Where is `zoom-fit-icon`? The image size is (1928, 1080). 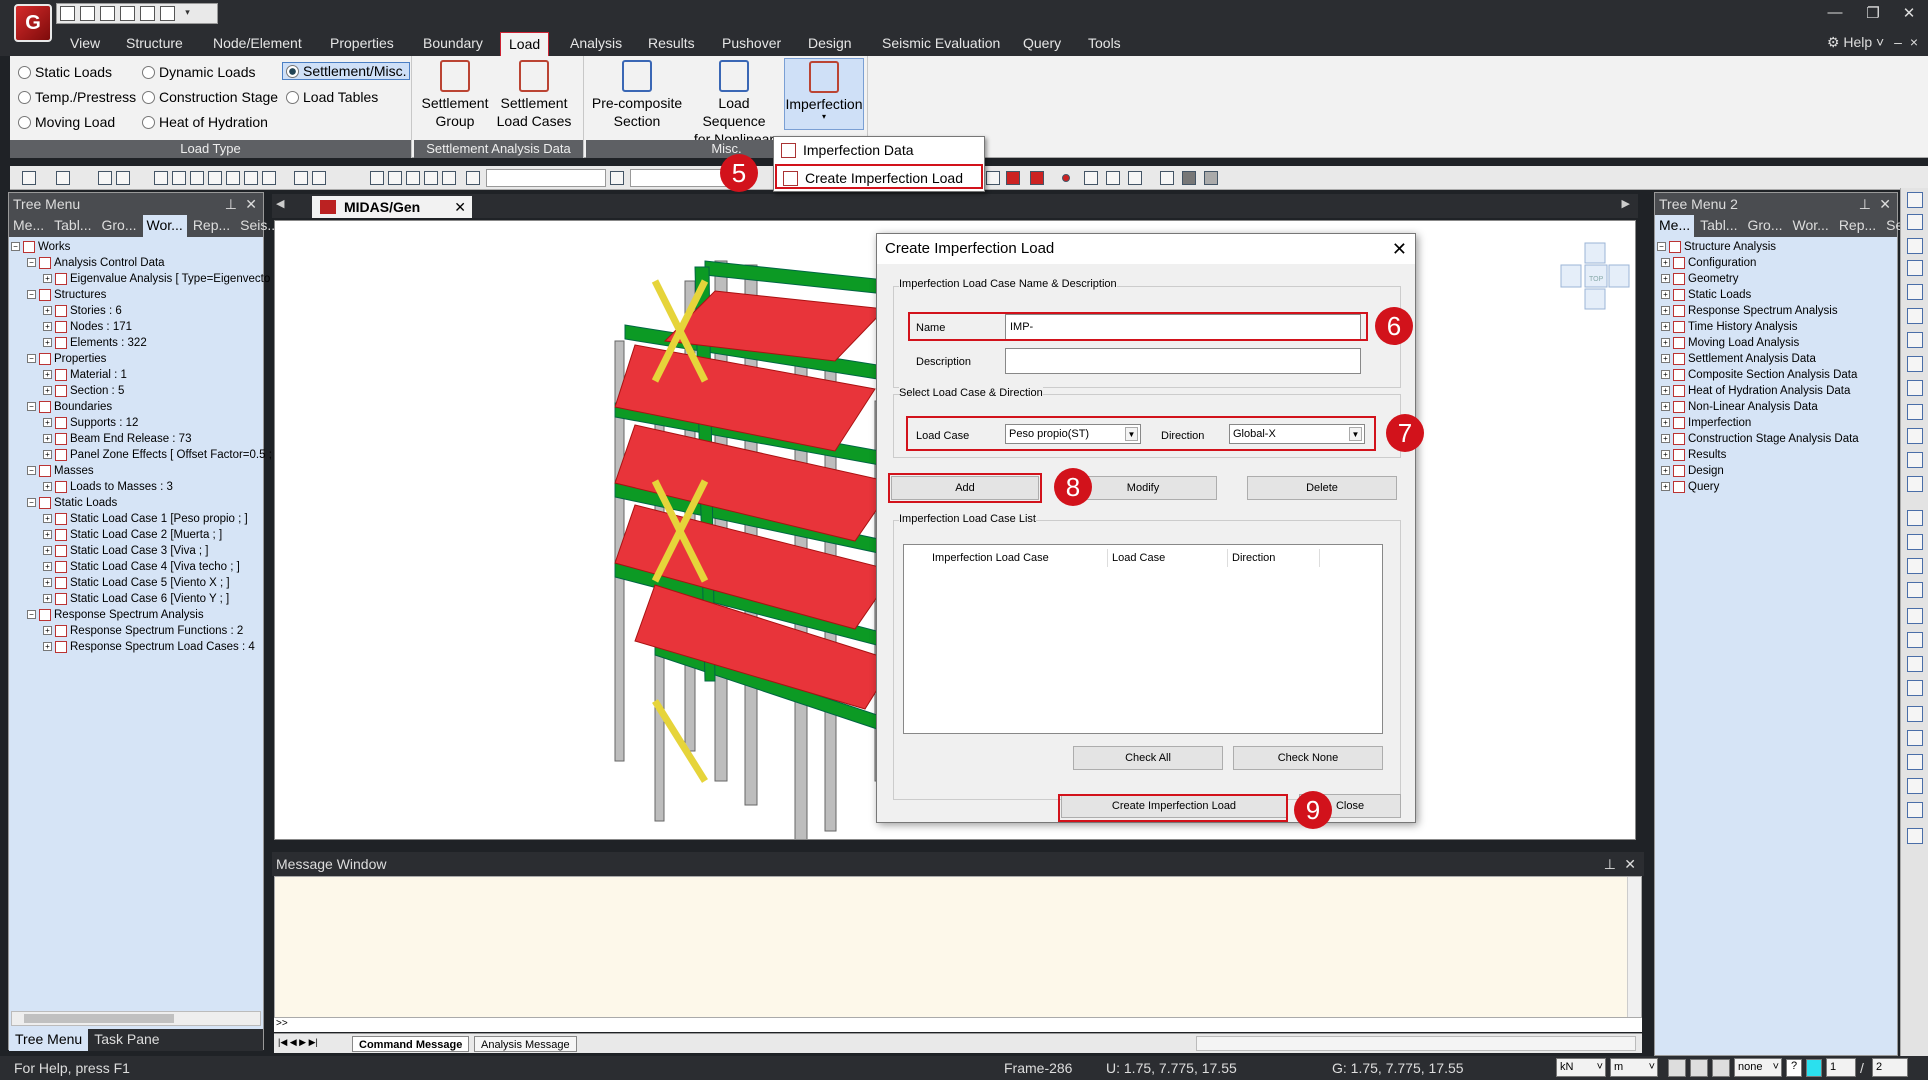
zoom-fit-icon is located at coordinates (1915, 412).